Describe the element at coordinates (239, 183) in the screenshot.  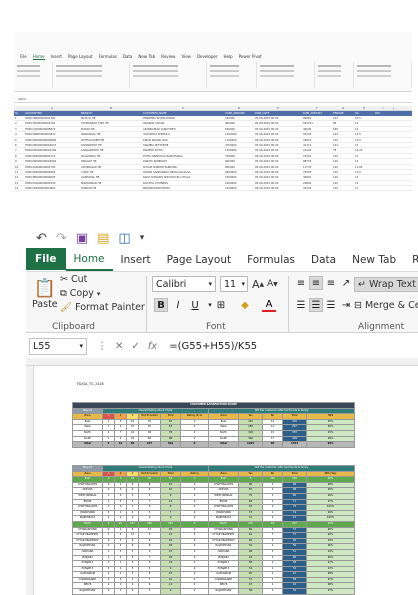
I see `top-table-cell: 1000000` at that location.